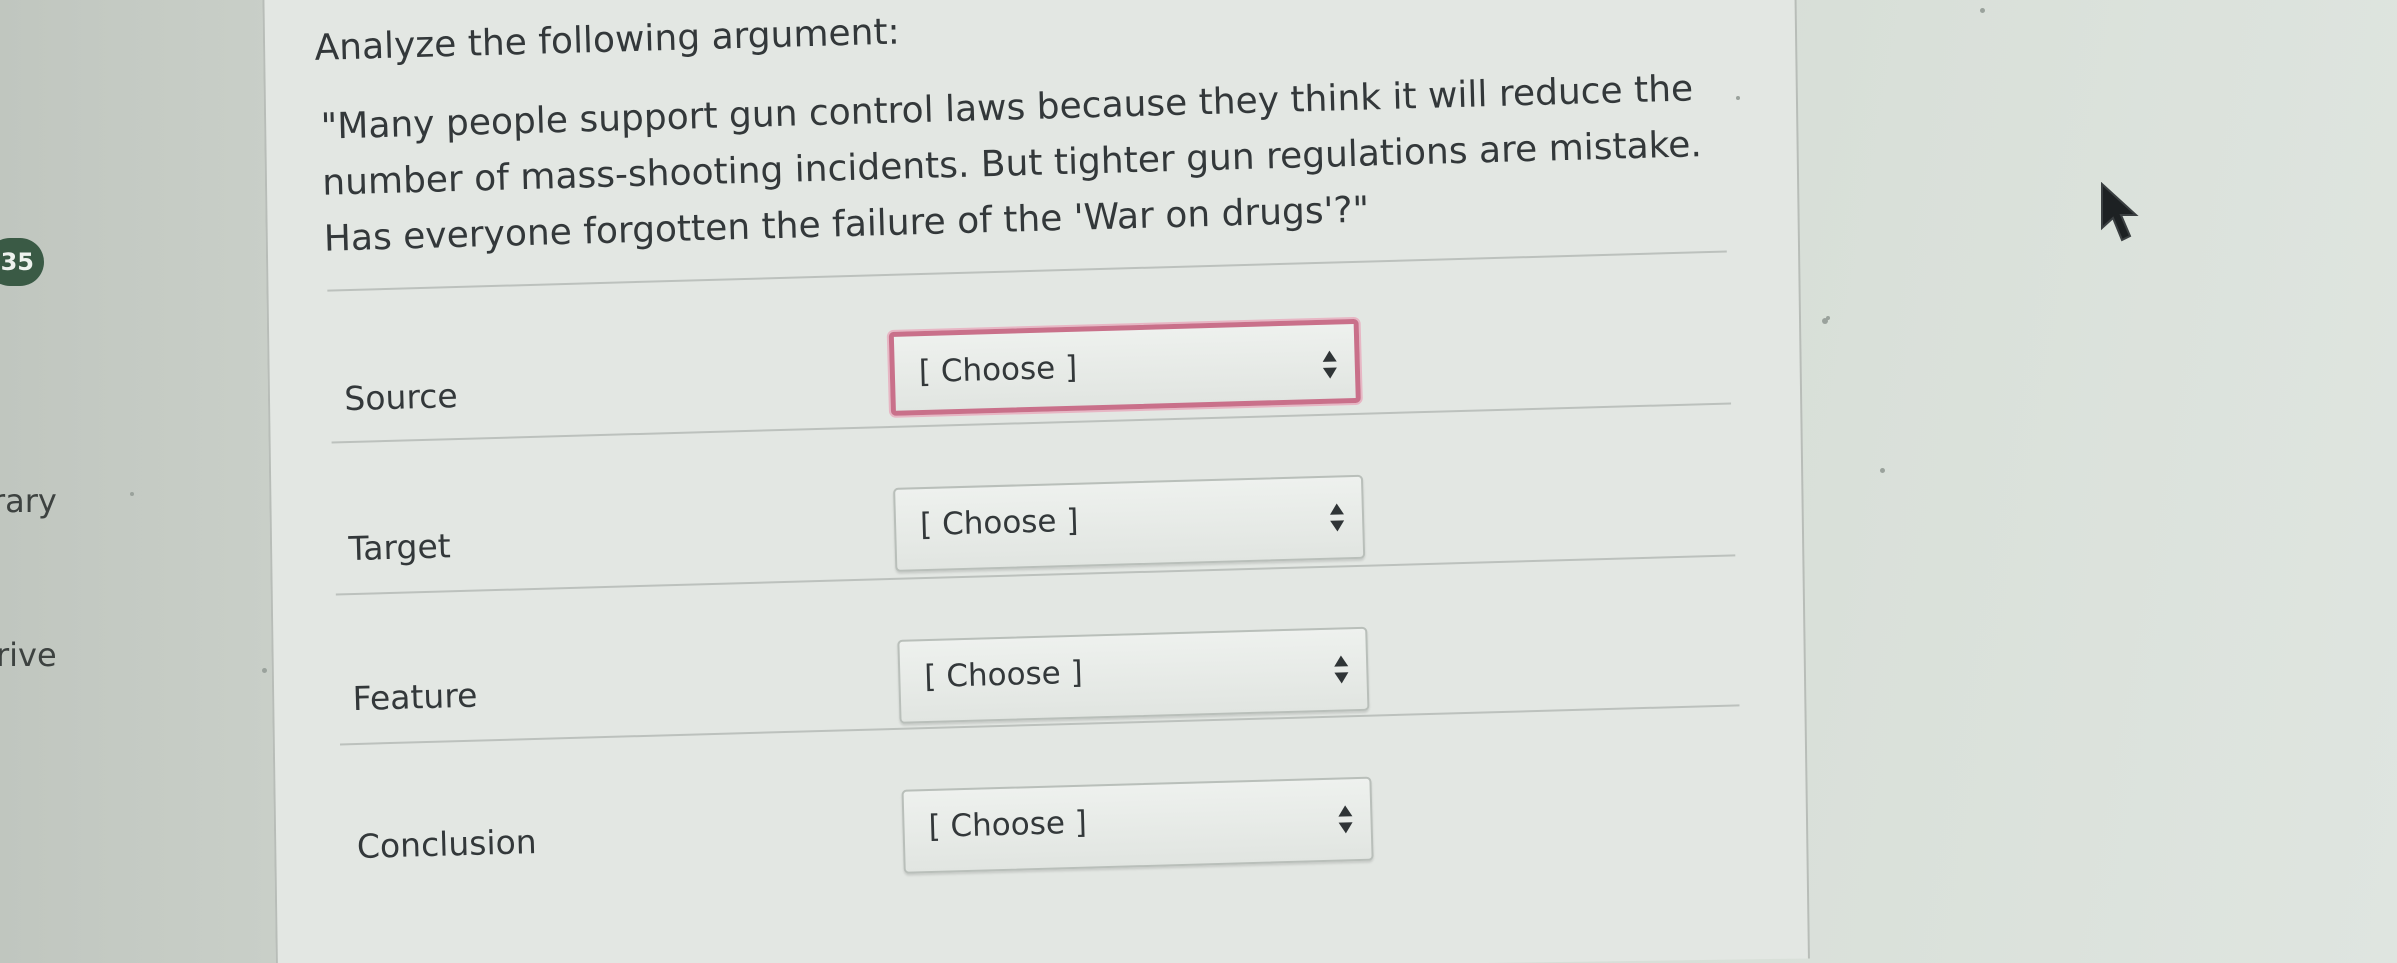 This screenshot has height=963, width=2397. What do you see at coordinates (1137, 825) in the screenshot?
I see `conclusion-select: [ Choose ]` at bounding box center [1137, 825].